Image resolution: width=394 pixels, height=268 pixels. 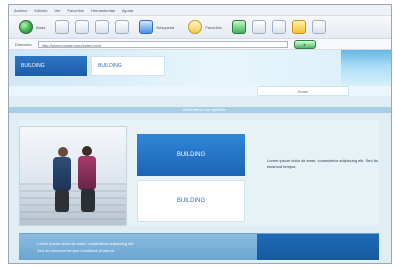 I want to click on browser-toolbar: Atrás Búsqueda Favoritos, so click(x=200, y=27).